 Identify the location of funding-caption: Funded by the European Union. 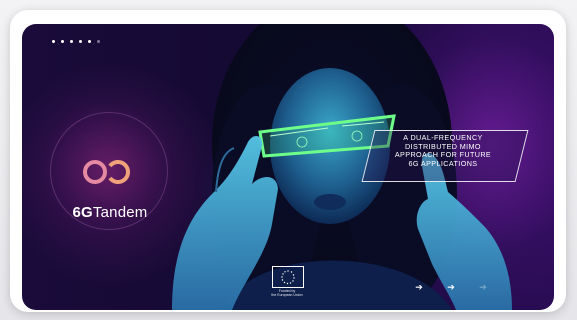
(287, 293).